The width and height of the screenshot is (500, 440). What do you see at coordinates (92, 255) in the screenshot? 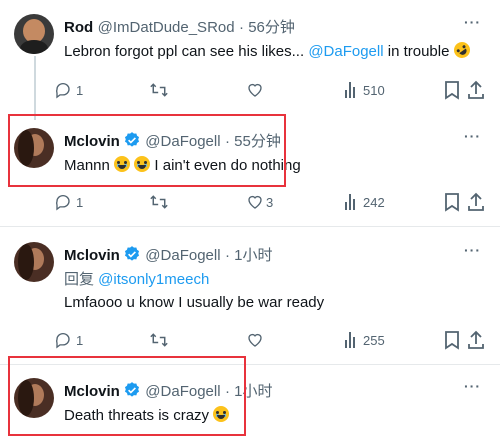
I see `author-name: Mclovin` at bounding box center [92, 255].